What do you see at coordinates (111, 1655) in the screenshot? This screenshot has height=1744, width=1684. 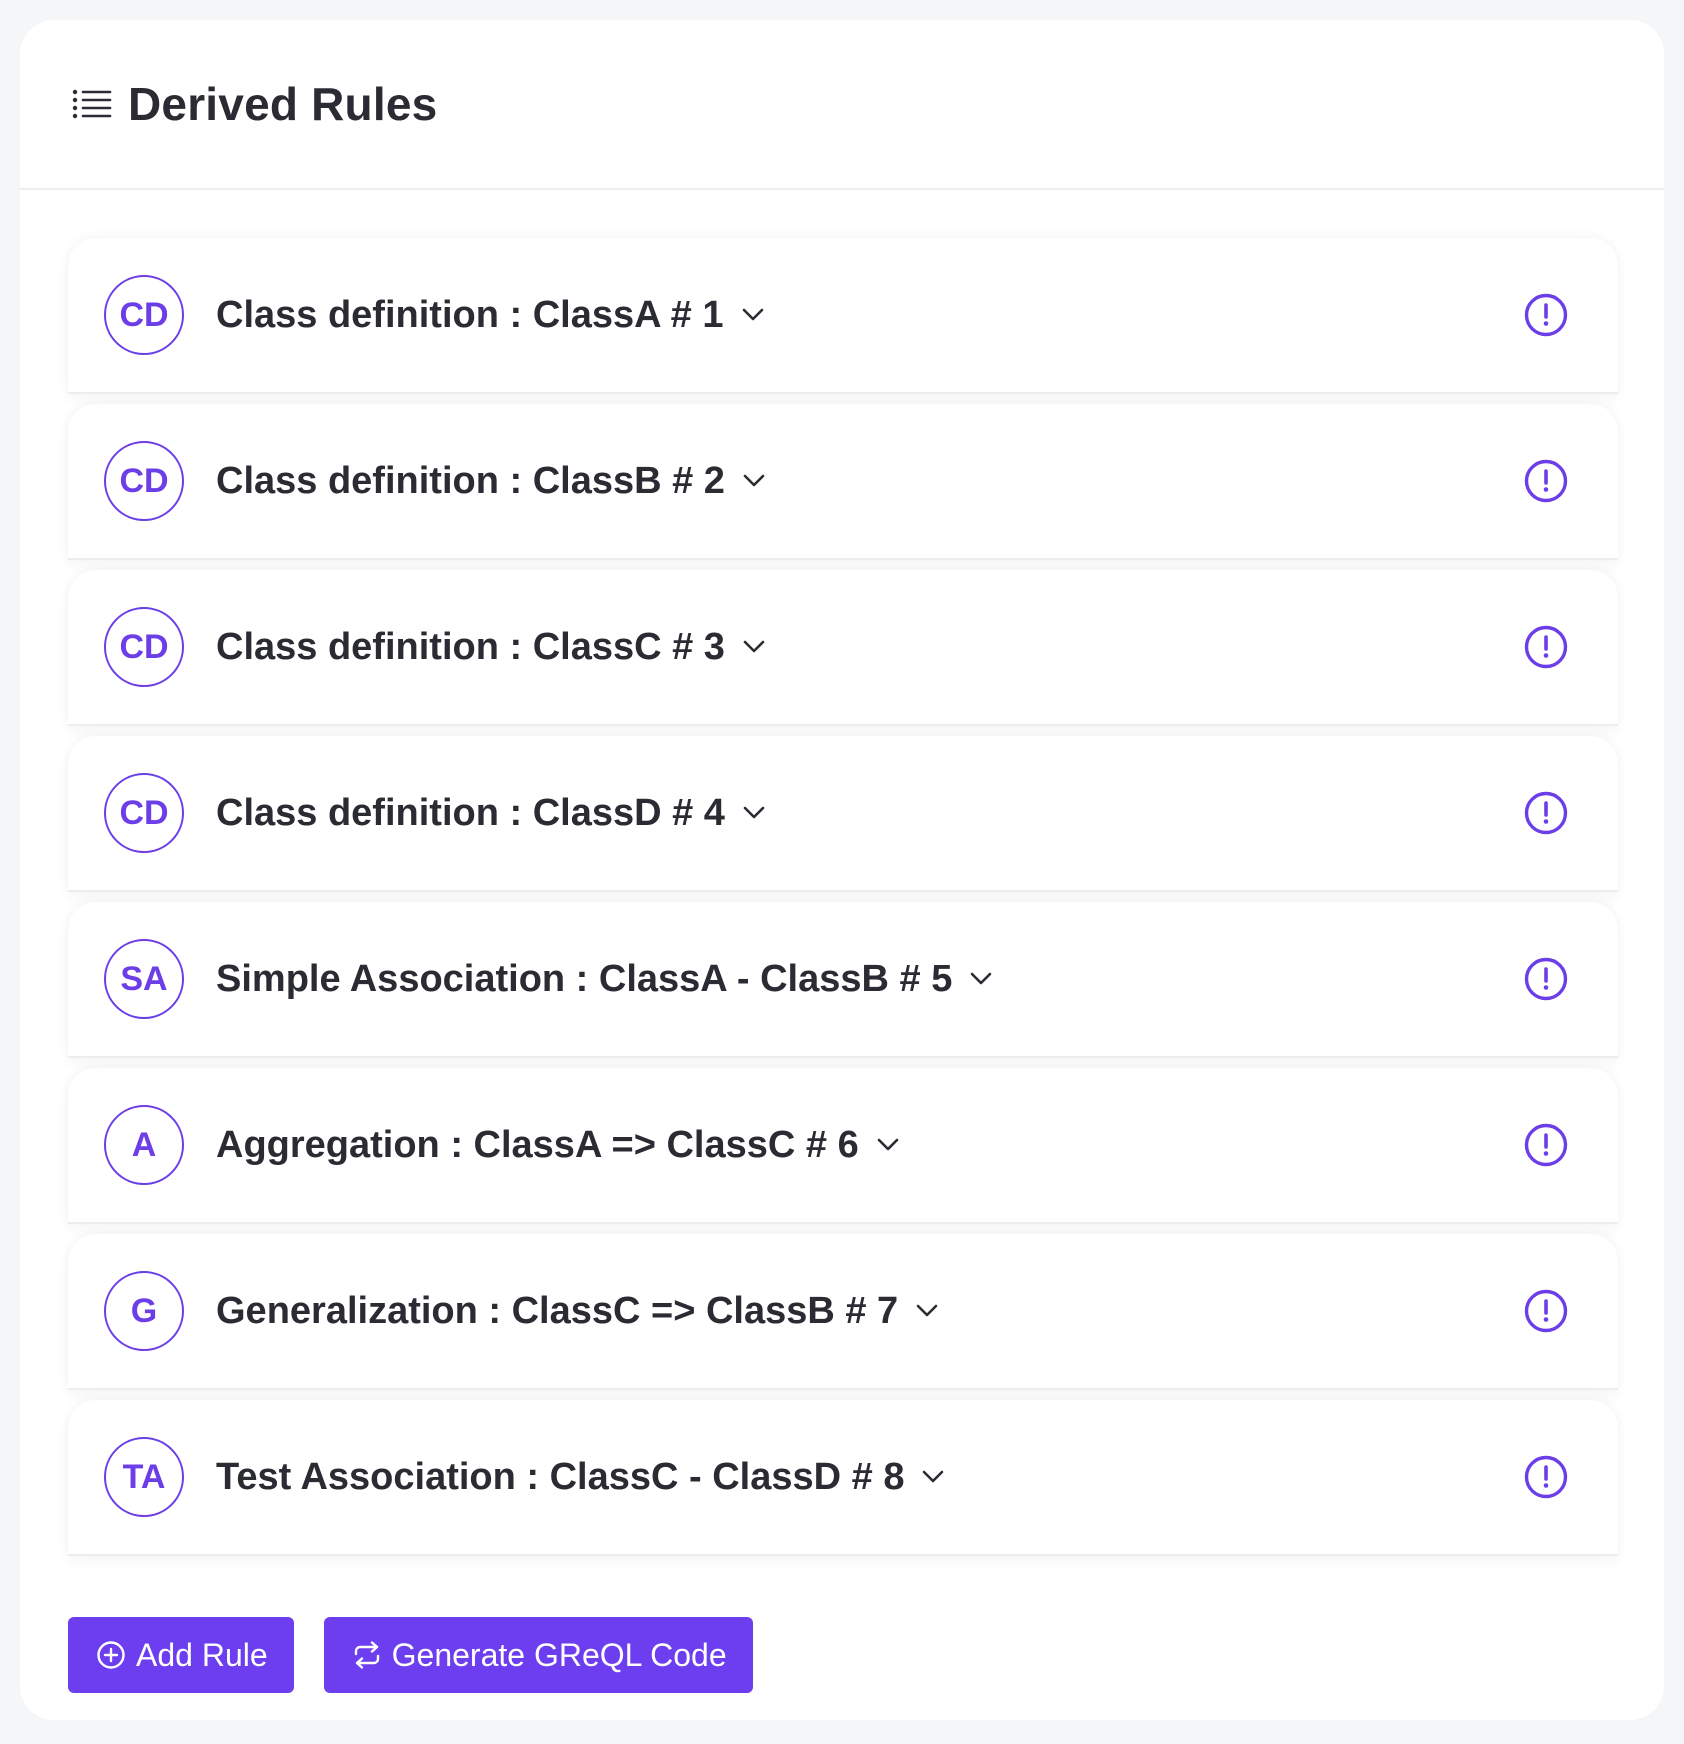 I see `plus-circle-icon` at bounding box center [111, 1655].